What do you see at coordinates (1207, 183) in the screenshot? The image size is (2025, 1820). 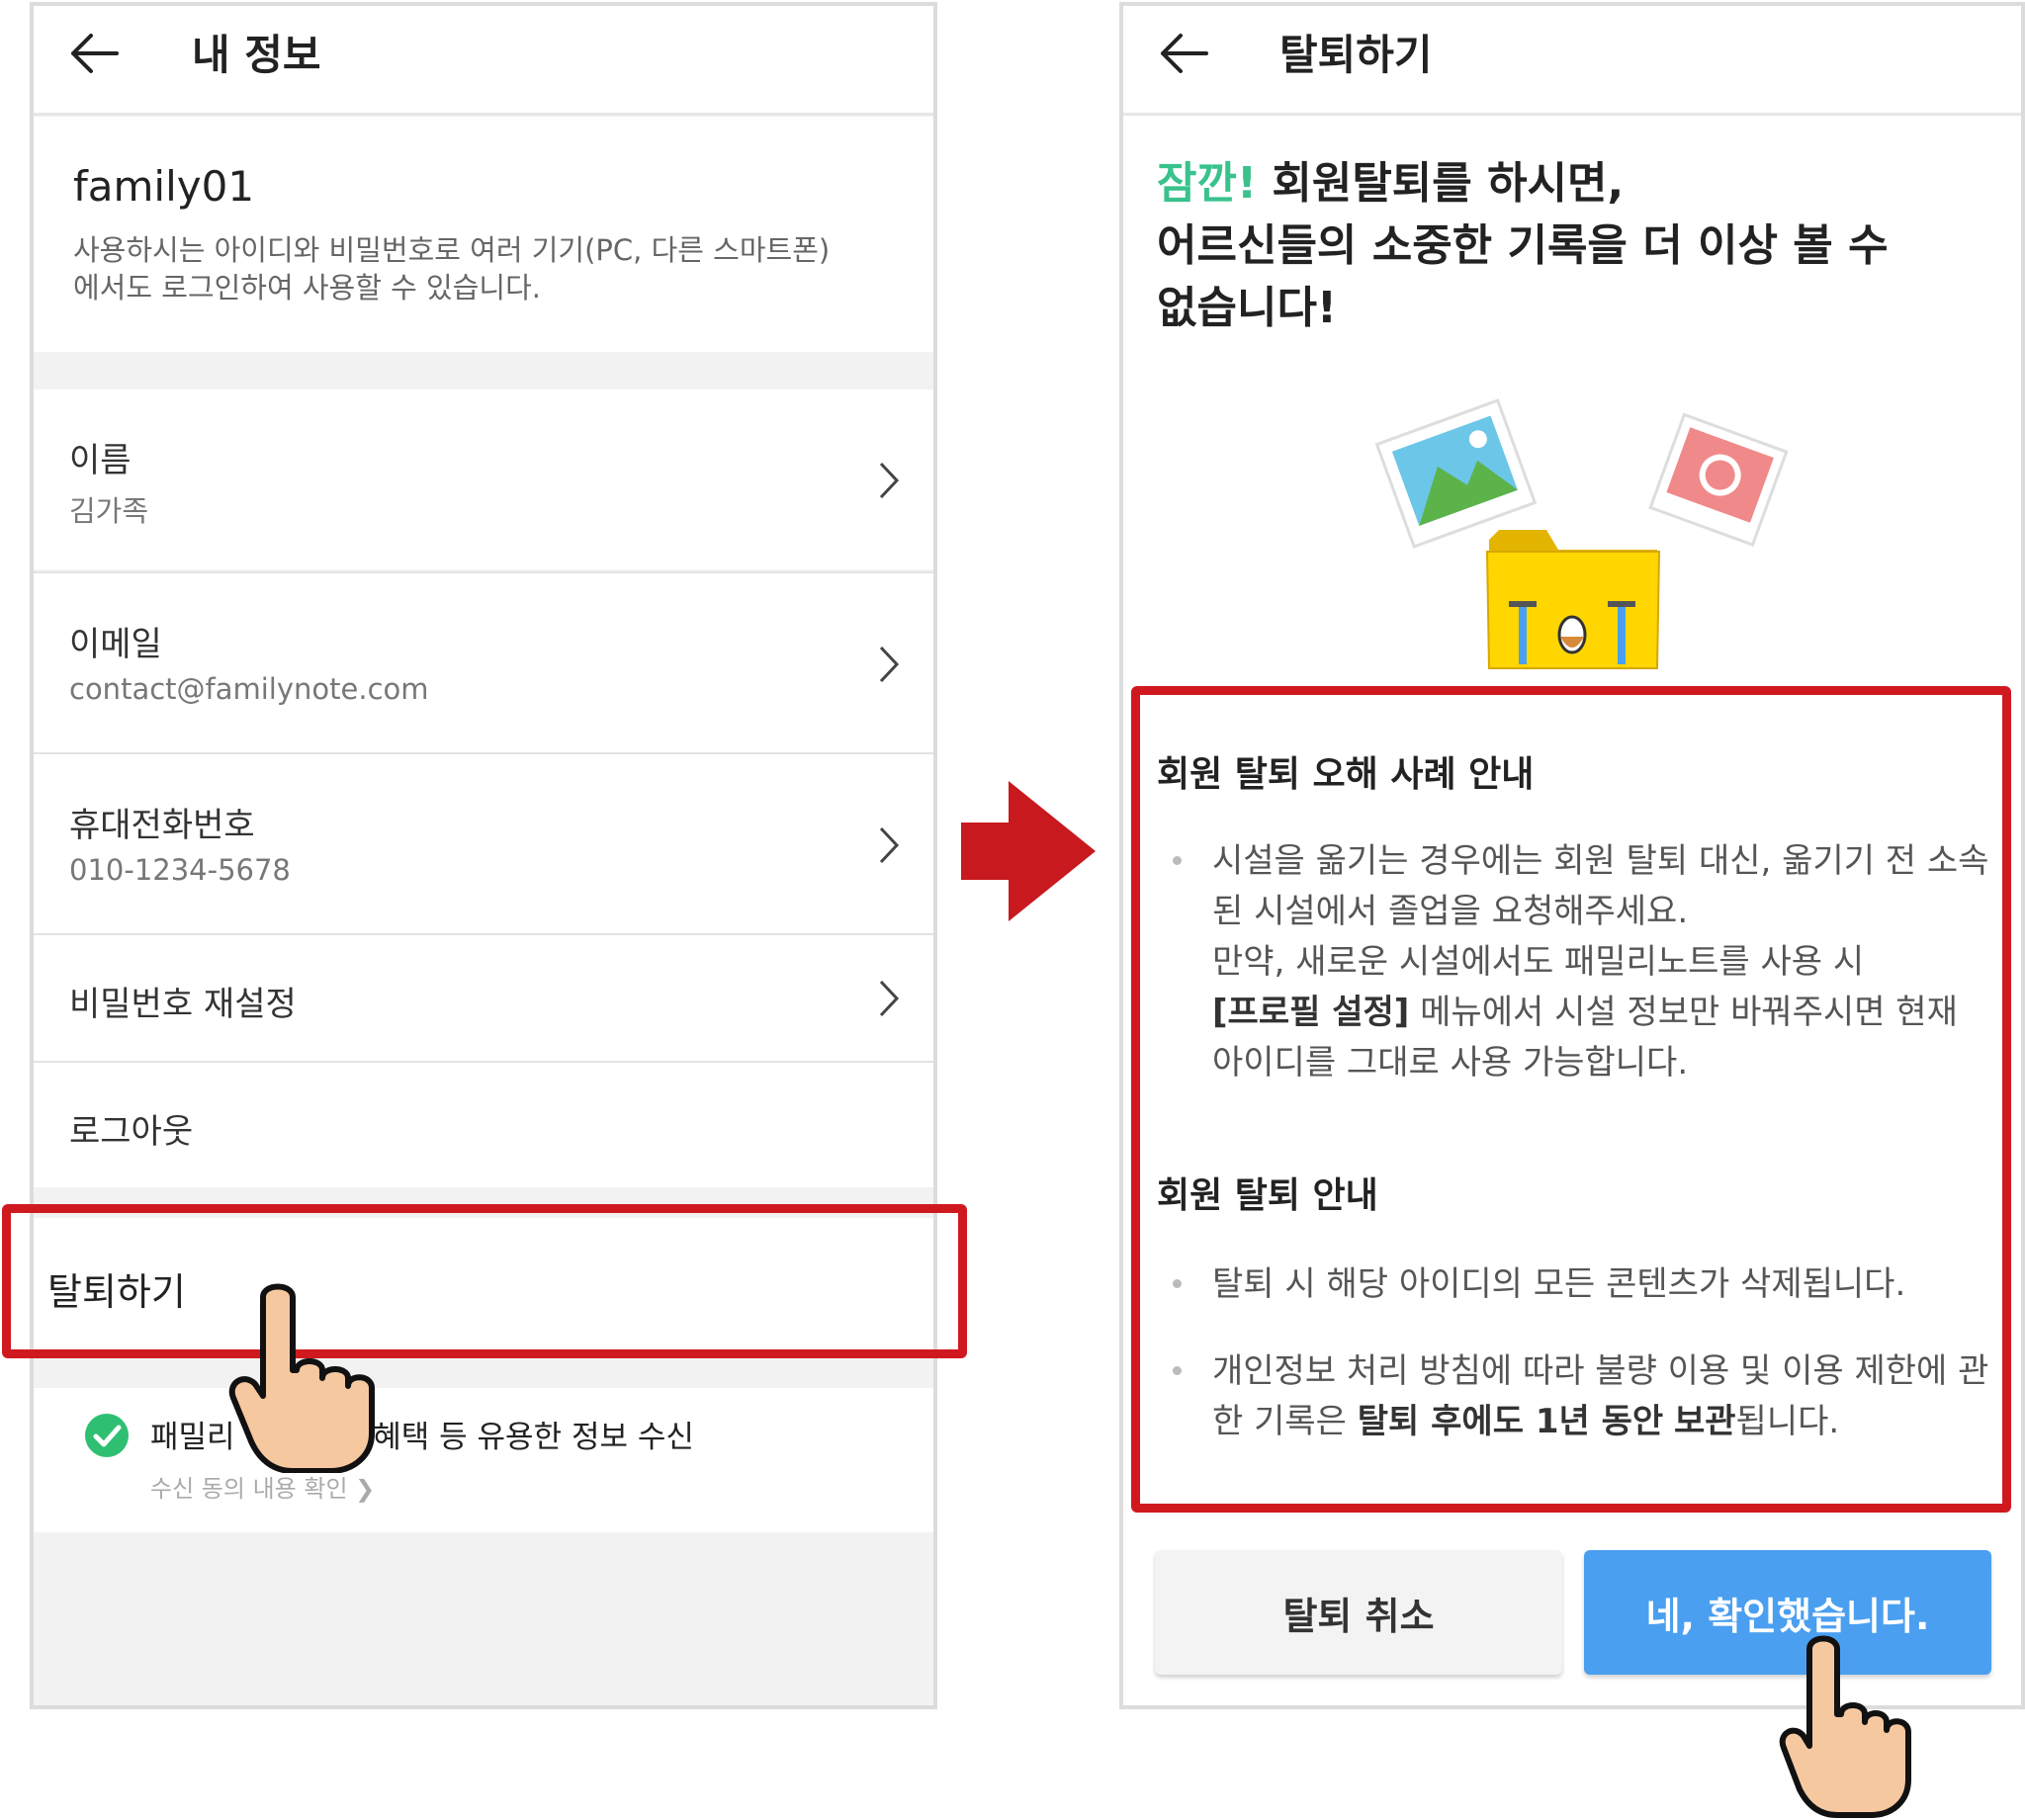 I see `headline-accent: 잠깐!` at bounding box center [1207, 183].